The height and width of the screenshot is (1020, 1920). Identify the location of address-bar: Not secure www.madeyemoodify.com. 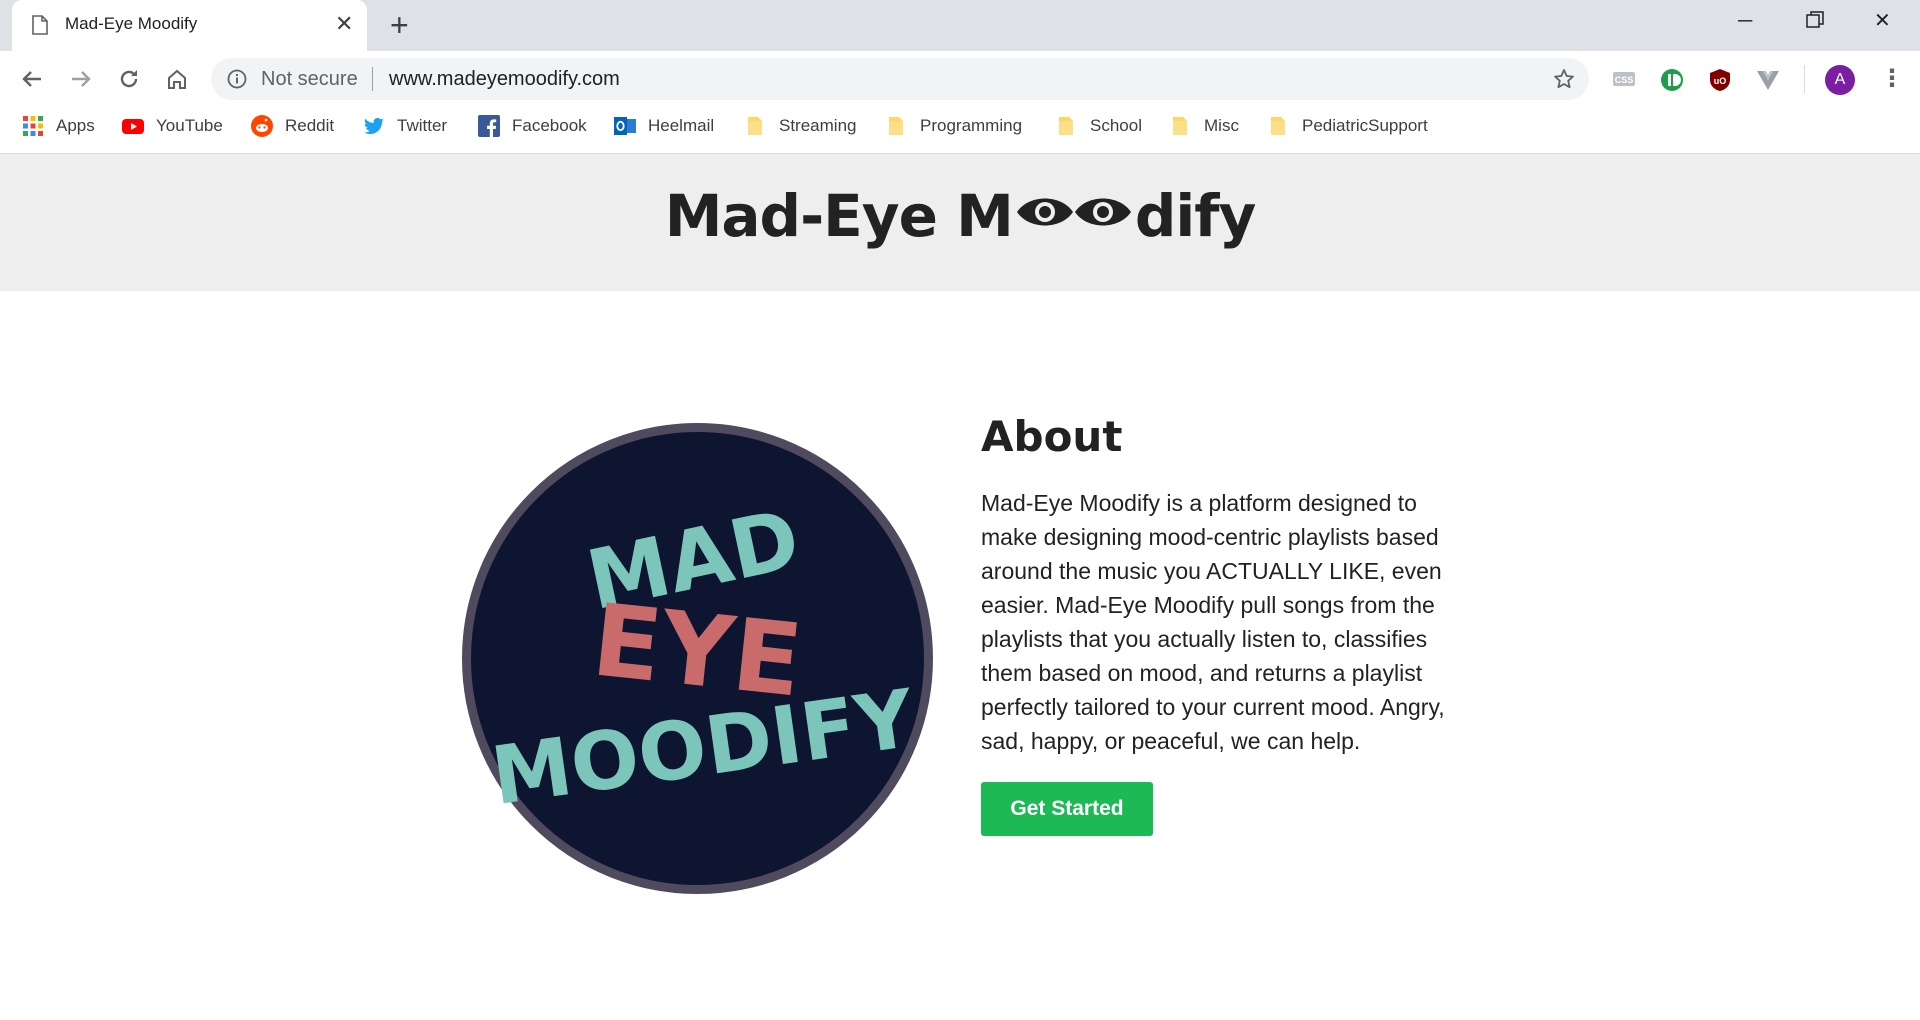
(900, 79).